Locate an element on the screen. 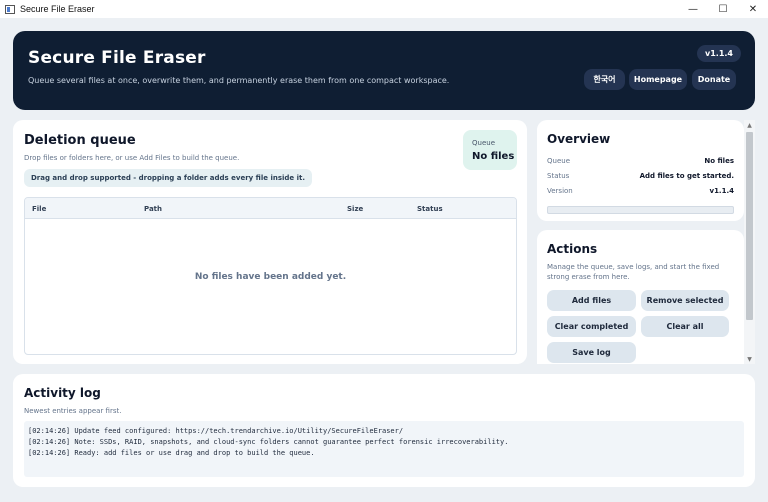  overview-value: Add files to get started. is located at coordinates (686, 176).